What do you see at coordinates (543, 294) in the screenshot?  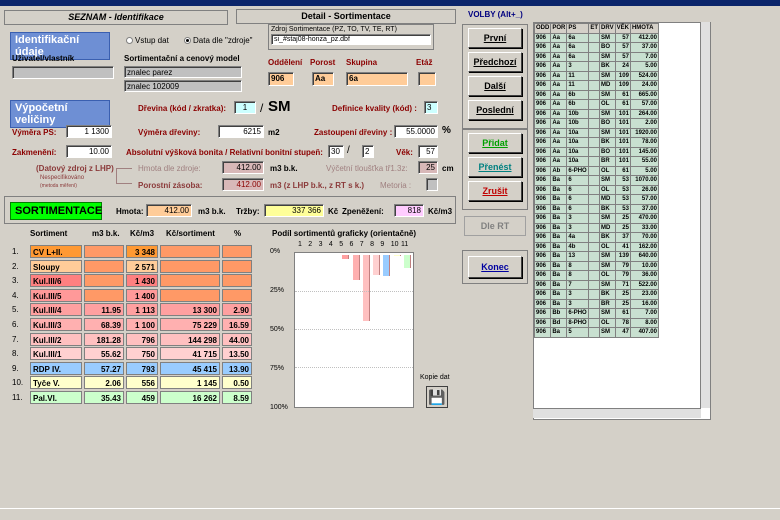 I see `grid-cell: 906` at bounding box center [543, 294].